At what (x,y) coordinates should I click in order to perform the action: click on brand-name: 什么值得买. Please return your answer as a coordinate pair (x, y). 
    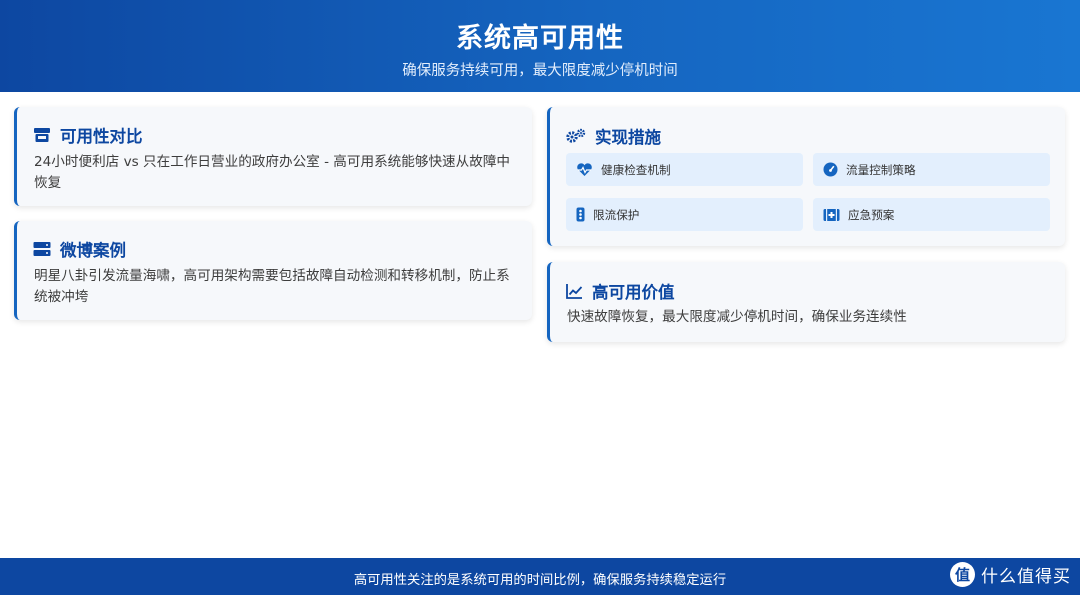
    Looking at the image, I should click on (1026, 577).